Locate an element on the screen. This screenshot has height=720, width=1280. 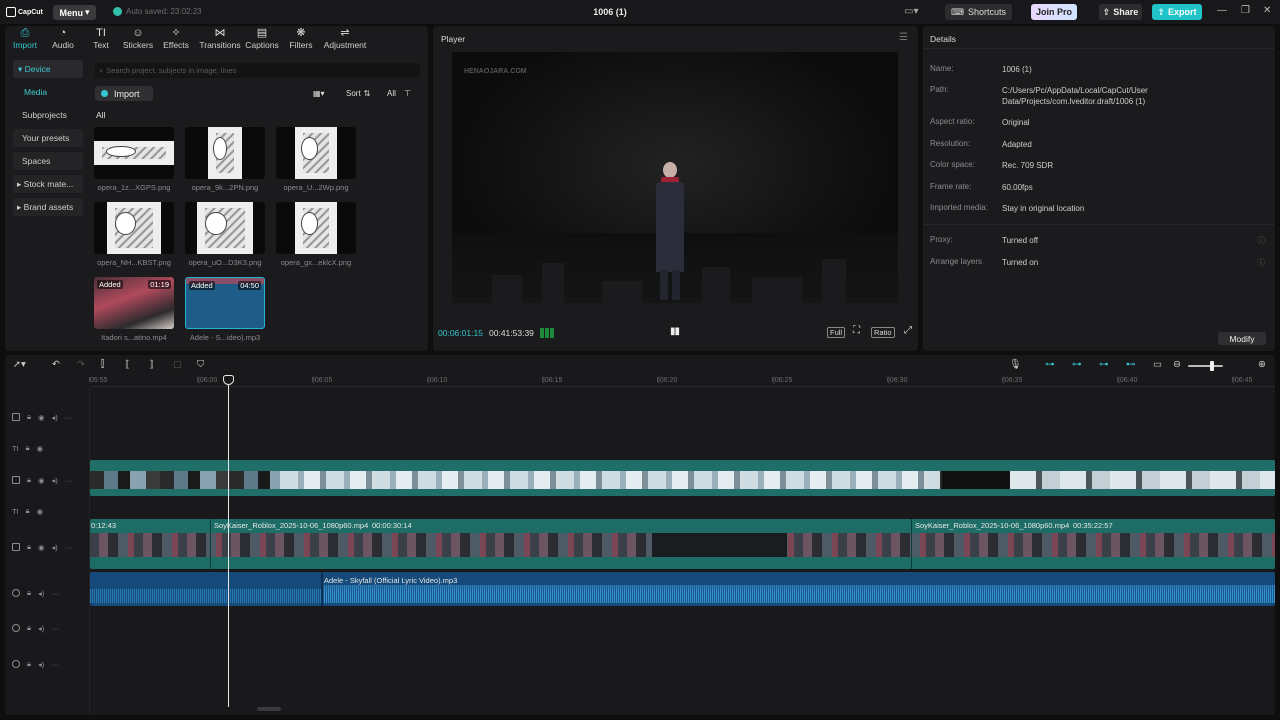
full-button: Full is located at coordinates (836, 332).